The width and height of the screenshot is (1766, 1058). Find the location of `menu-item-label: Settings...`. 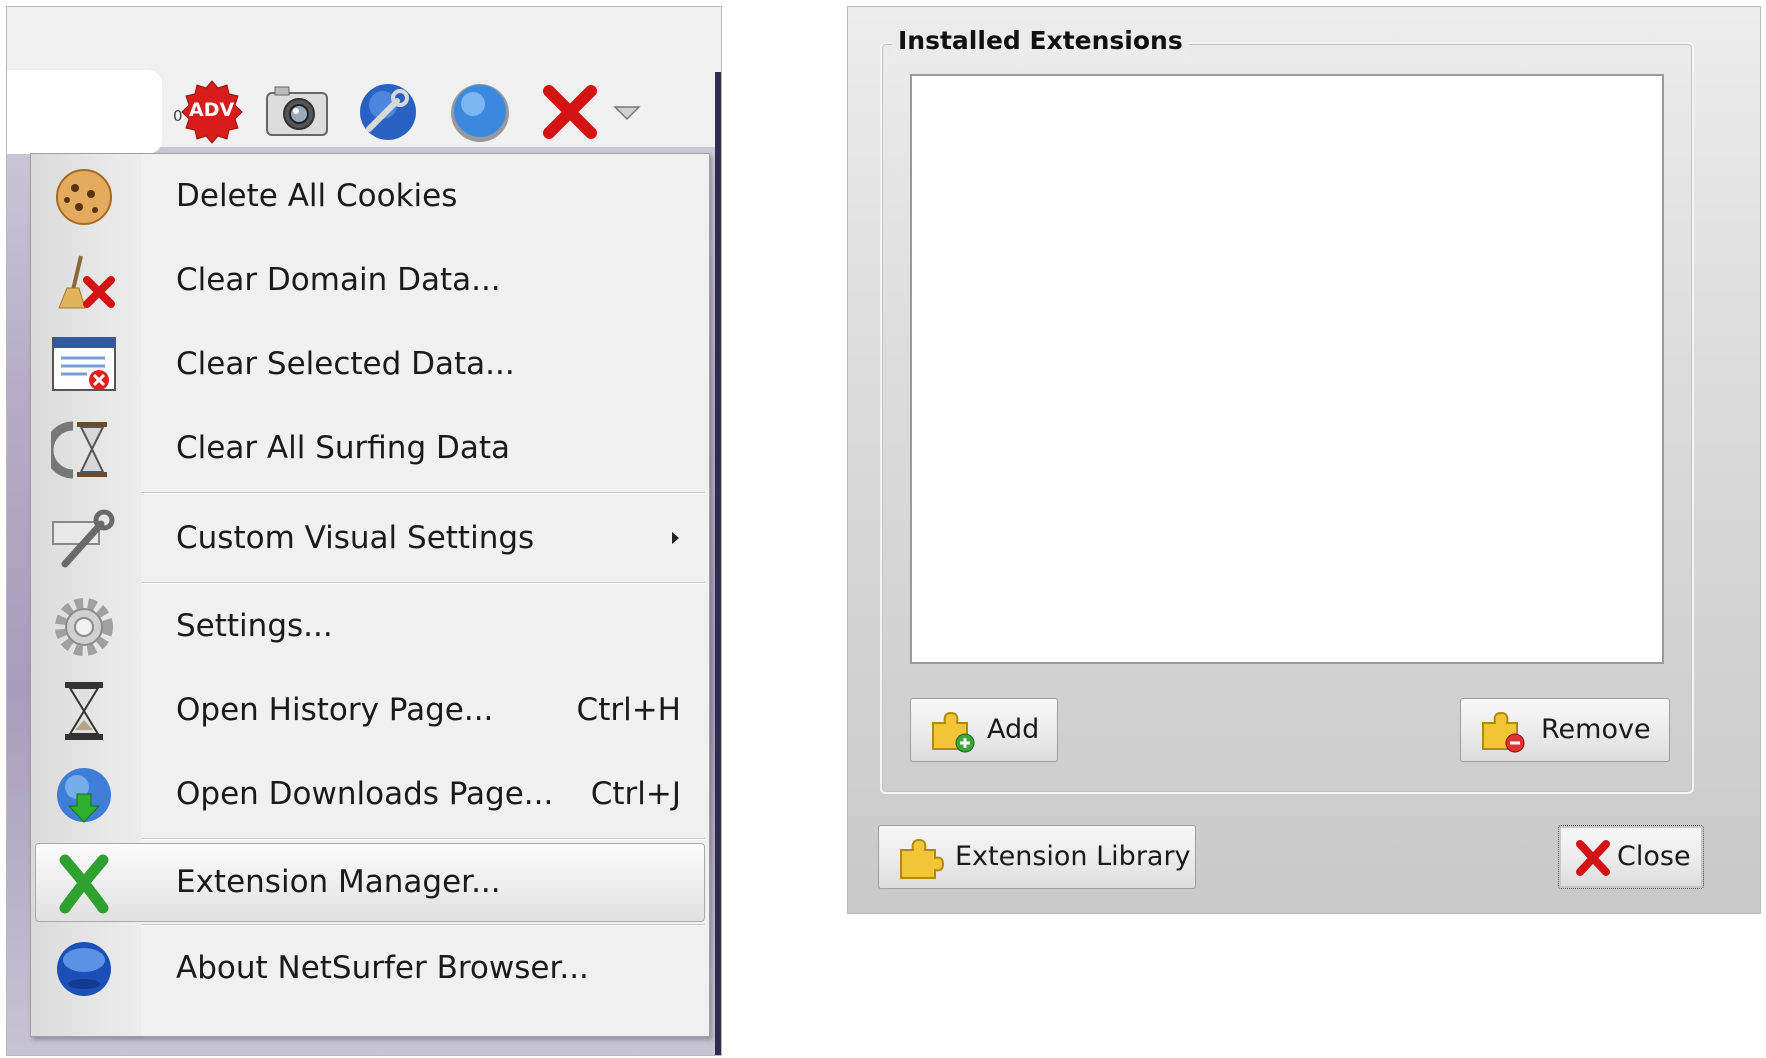

menu-item-label: Settings... is located at coordinates (254, 626).